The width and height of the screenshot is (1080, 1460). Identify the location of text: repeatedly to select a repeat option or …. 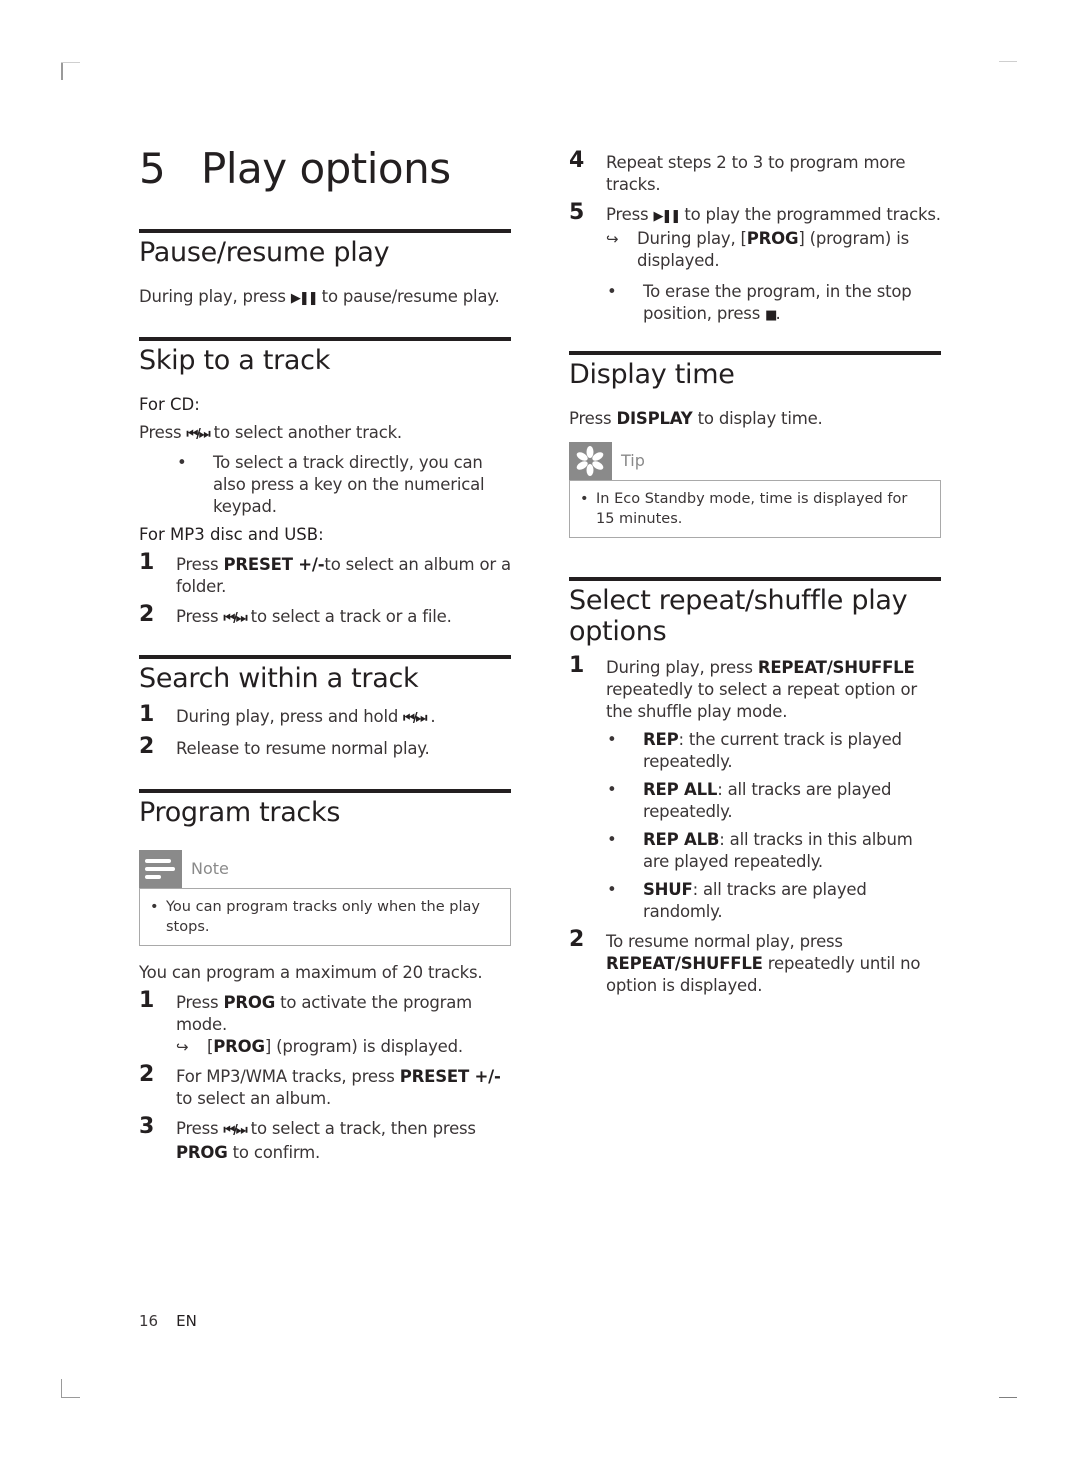
(761, 700).